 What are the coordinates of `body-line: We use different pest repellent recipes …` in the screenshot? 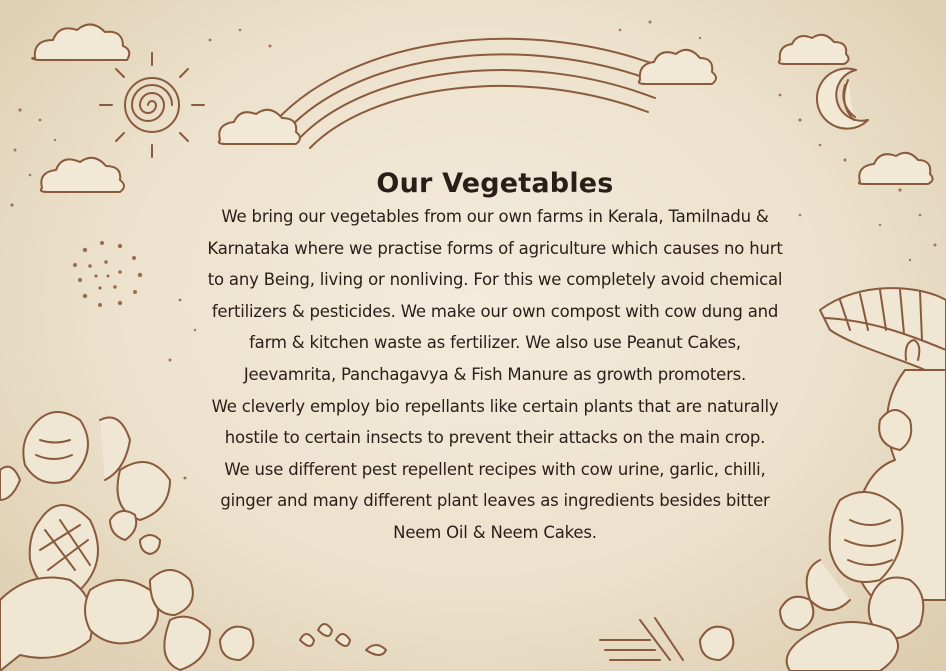 It's located at (495, 469).